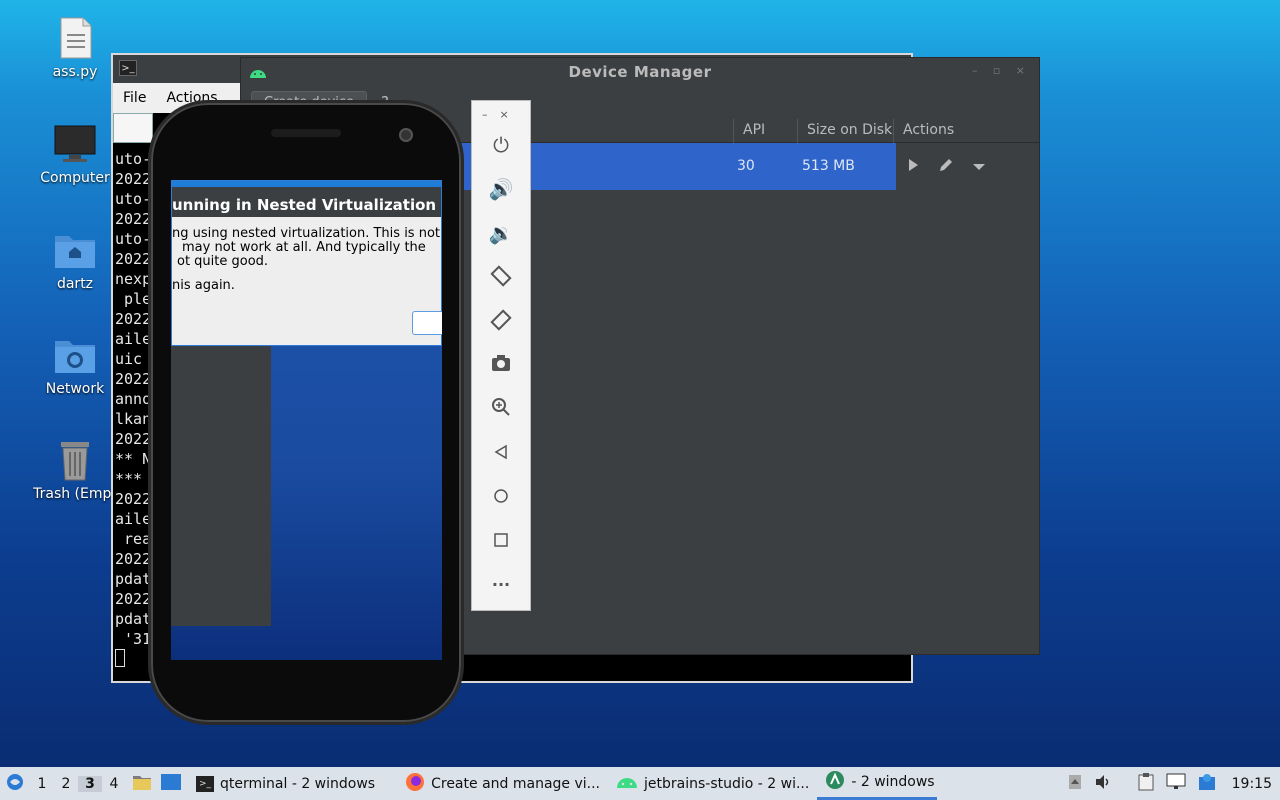 Image resolution: width=1280 pixels, height=800 pixels. I want to click on rotate-left-icon, so click(501, 277).